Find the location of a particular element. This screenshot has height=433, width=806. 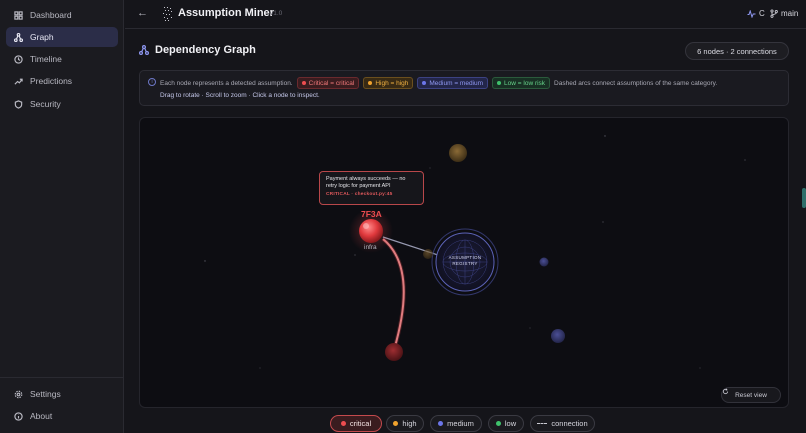

filter-label: connection is located at coordinates (569, 423).